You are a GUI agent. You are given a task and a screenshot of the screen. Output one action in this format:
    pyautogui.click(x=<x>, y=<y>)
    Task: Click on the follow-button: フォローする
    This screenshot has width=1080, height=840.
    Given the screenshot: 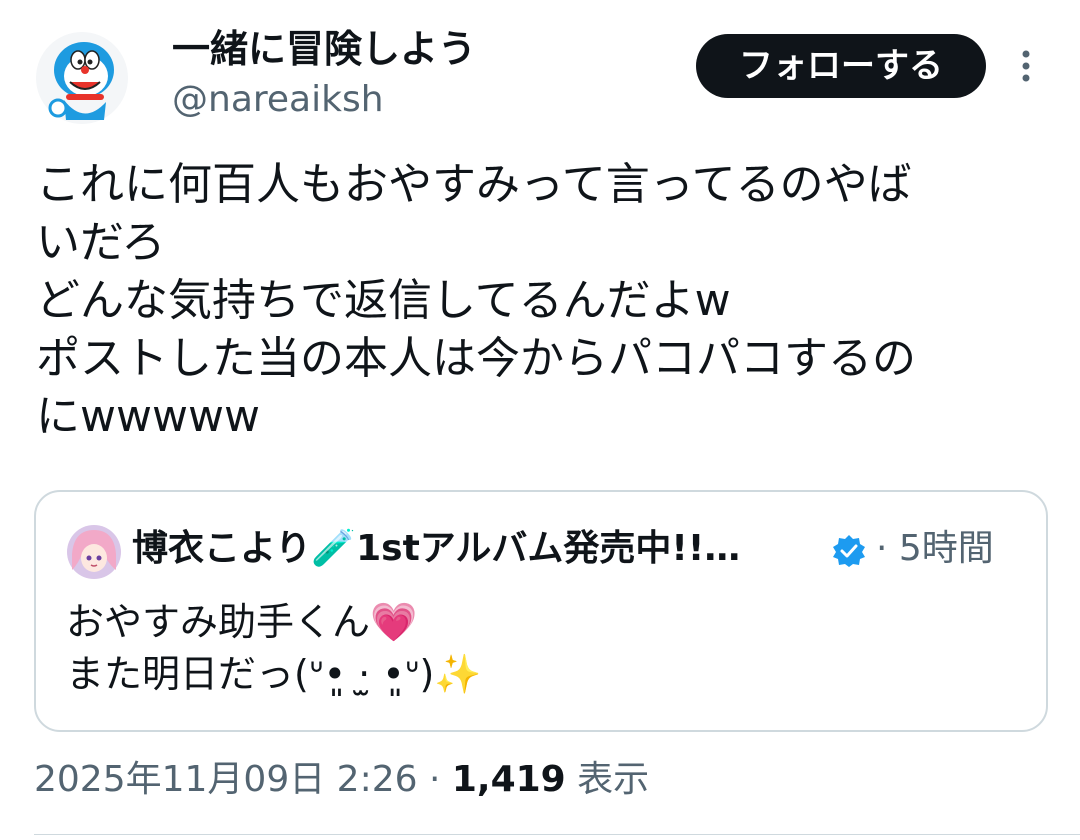 What is the action you would take?
    pyautogui.click(x=841, y=66)
    